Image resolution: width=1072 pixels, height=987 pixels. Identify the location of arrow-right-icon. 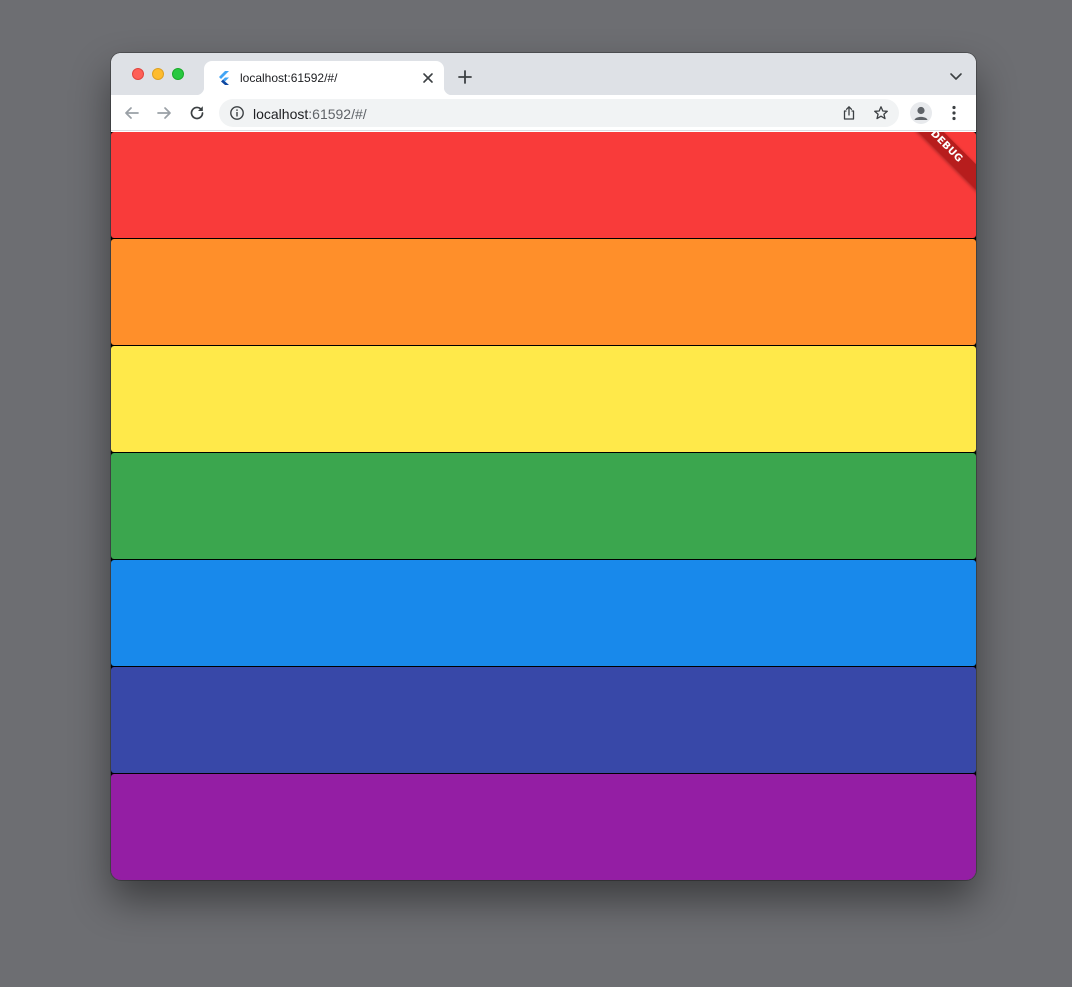
(164, 113).